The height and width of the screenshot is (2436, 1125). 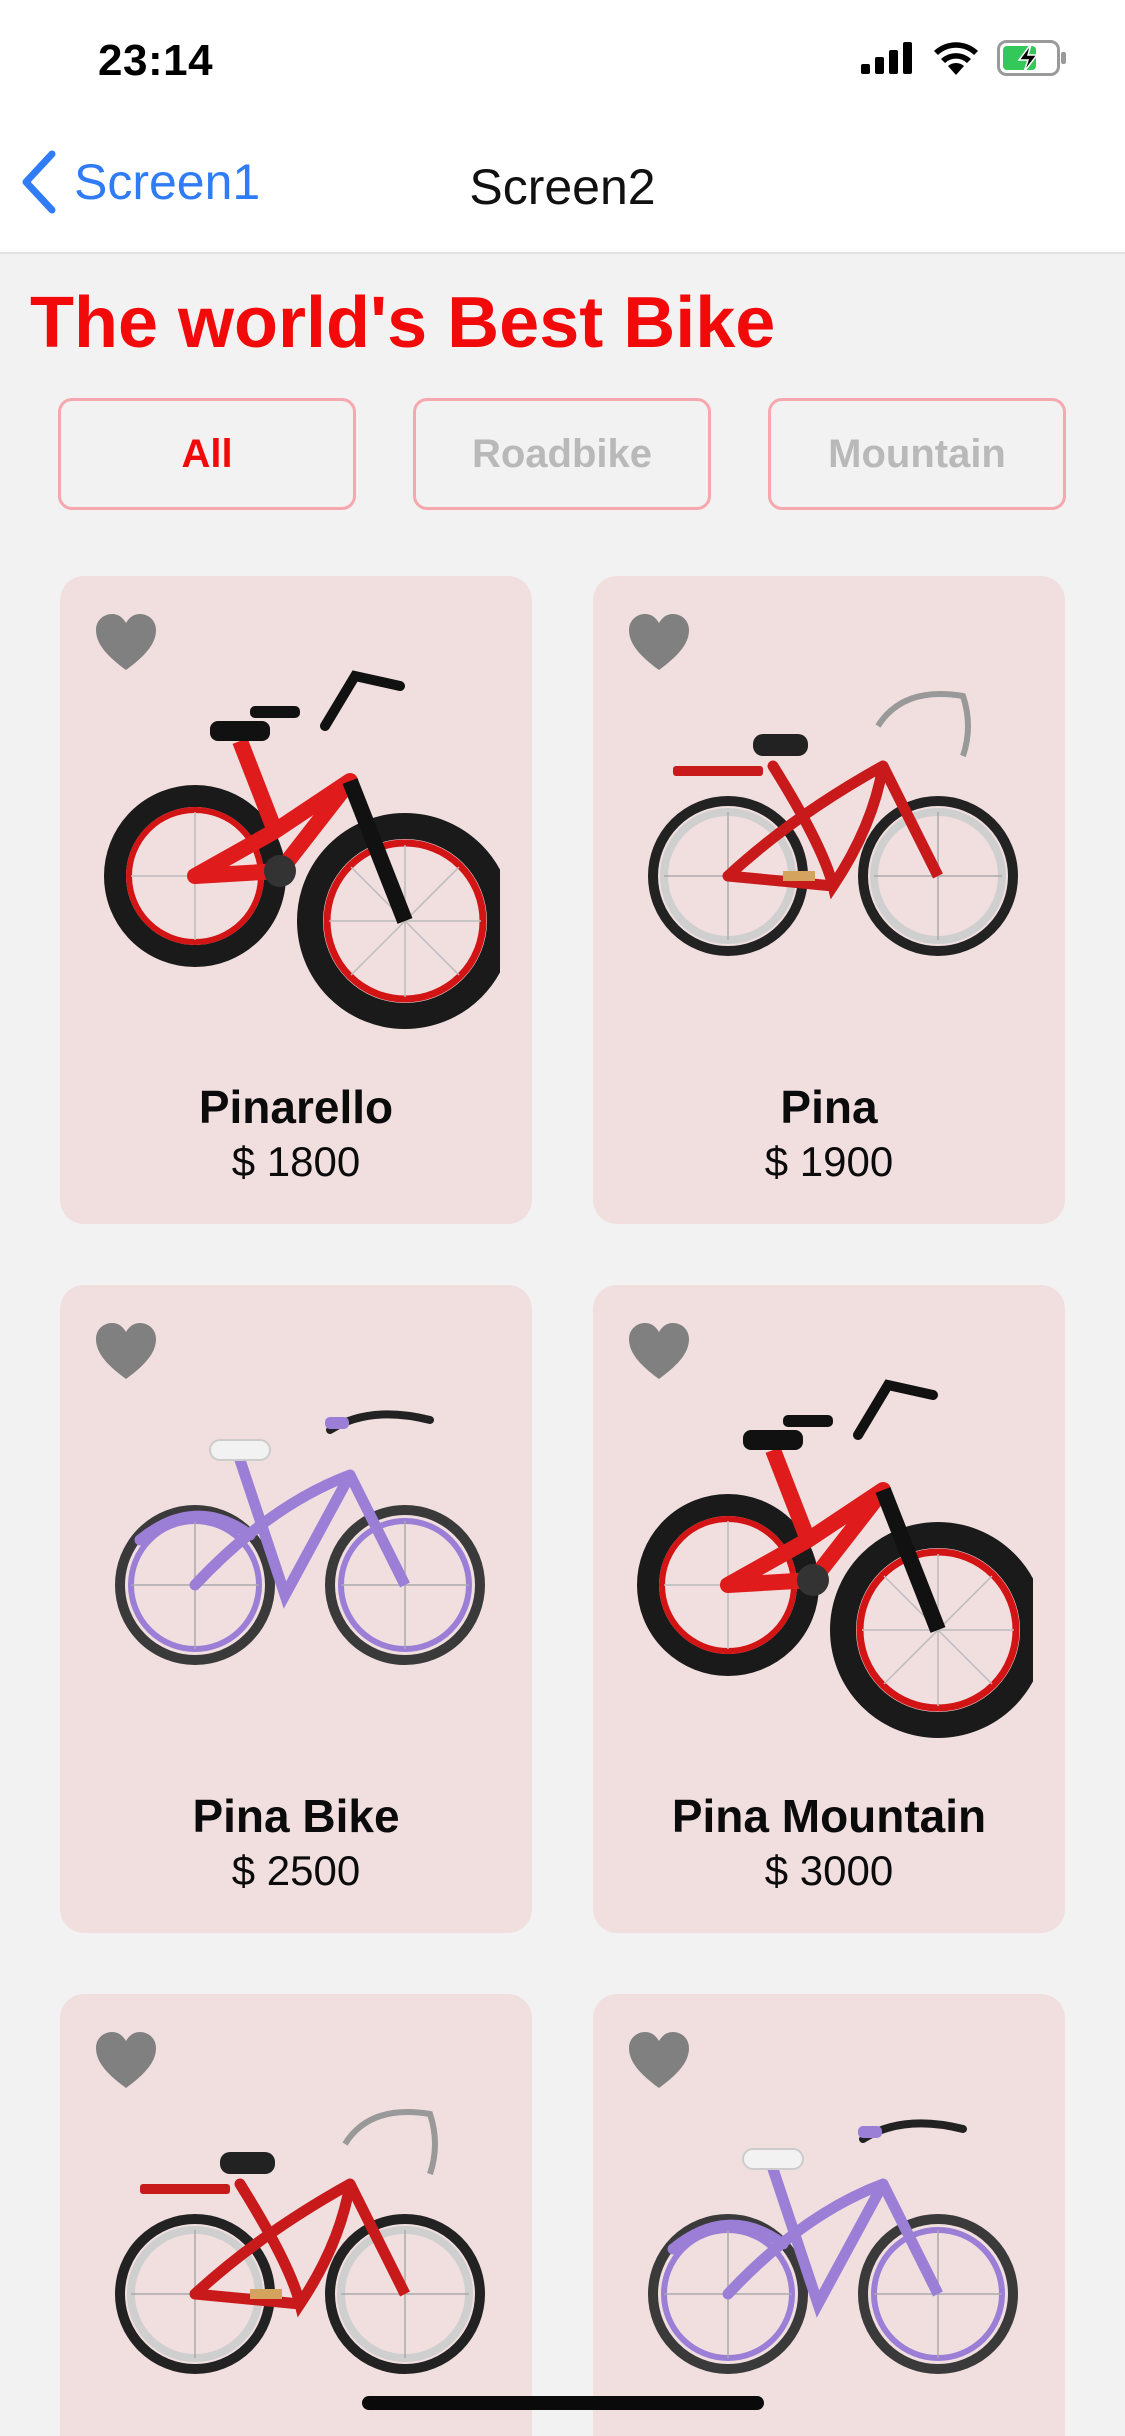 I want to click on product-name: Pina Mountain, so click(x=829, y=1816).